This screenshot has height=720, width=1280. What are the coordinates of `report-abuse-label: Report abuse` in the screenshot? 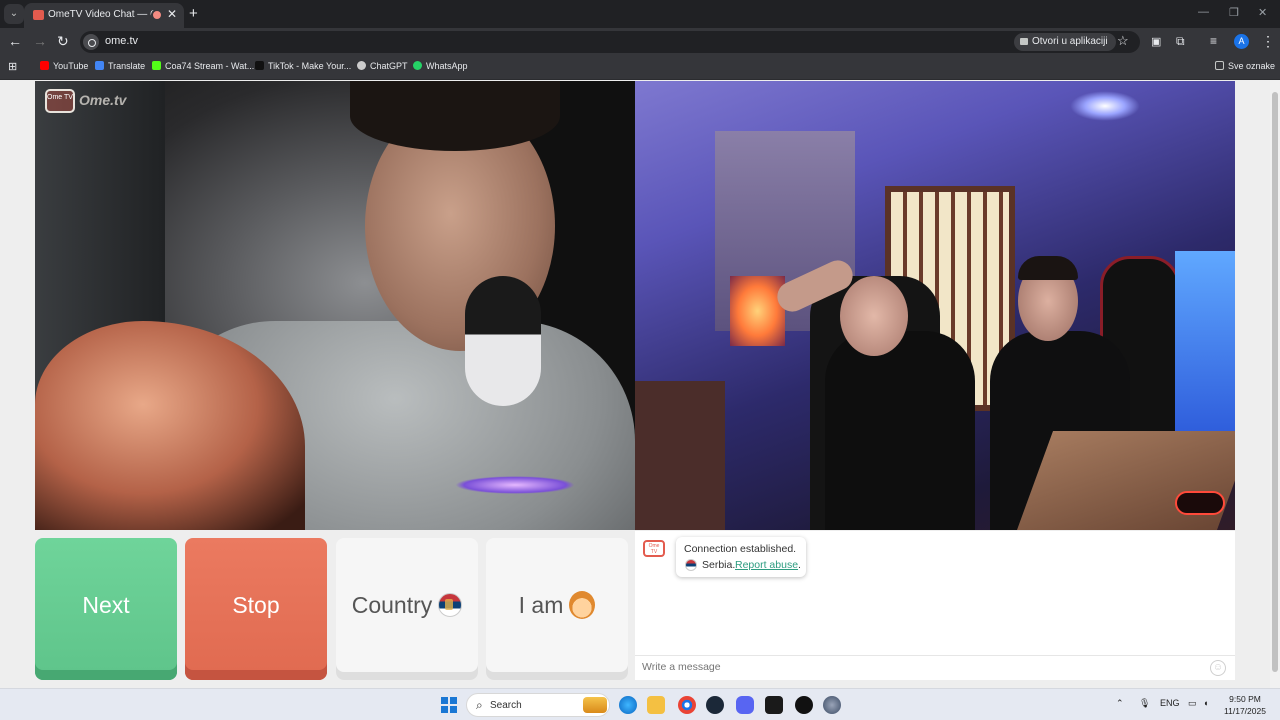 It's located at (766, 565).